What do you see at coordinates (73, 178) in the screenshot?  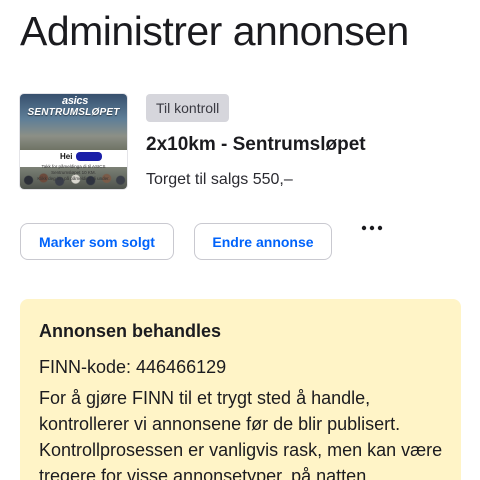 I see `thumbnail-line: Klikk deg inn på påmelding di under.` at bounding box center [73, 178].